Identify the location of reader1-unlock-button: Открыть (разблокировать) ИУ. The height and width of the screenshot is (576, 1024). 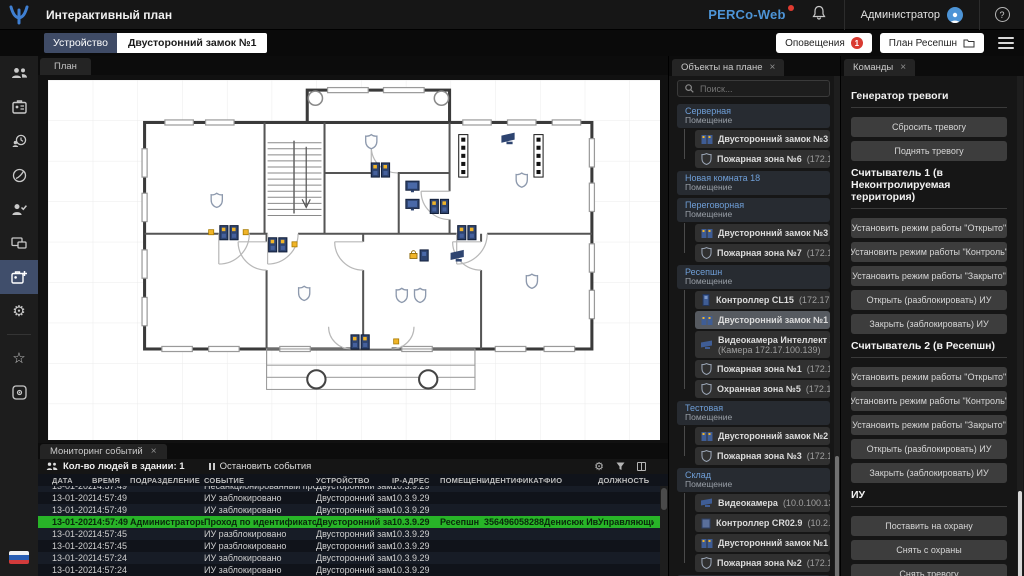
(929, 300).